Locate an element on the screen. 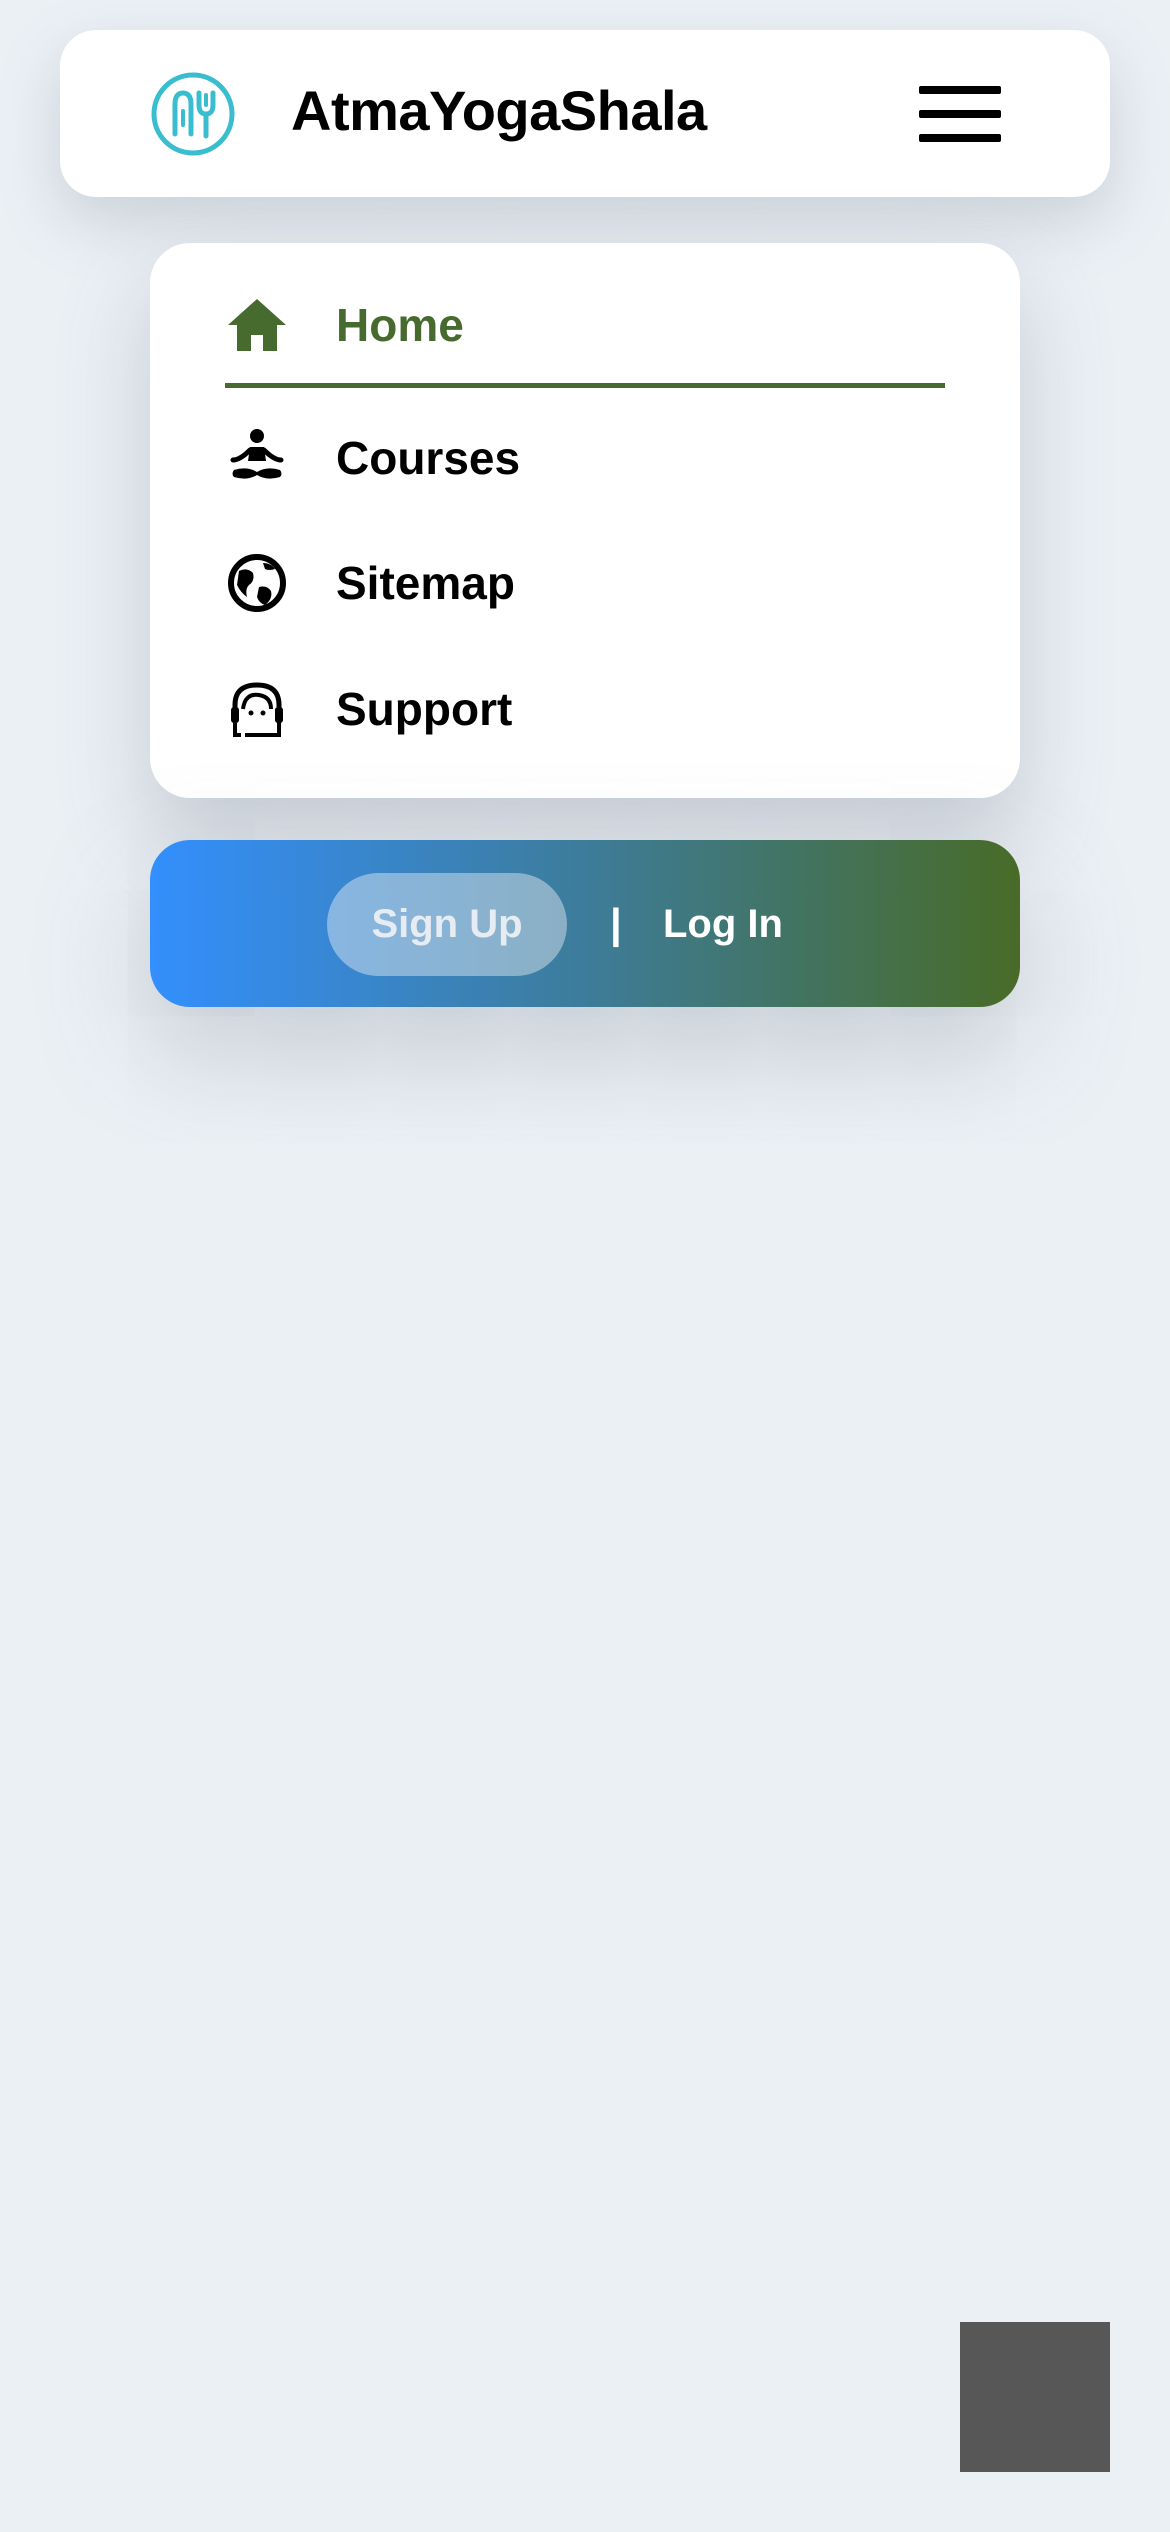 This screenshot has height=2532, width=1170. signup-button: Sign Up is located at coordinates (447, 924).